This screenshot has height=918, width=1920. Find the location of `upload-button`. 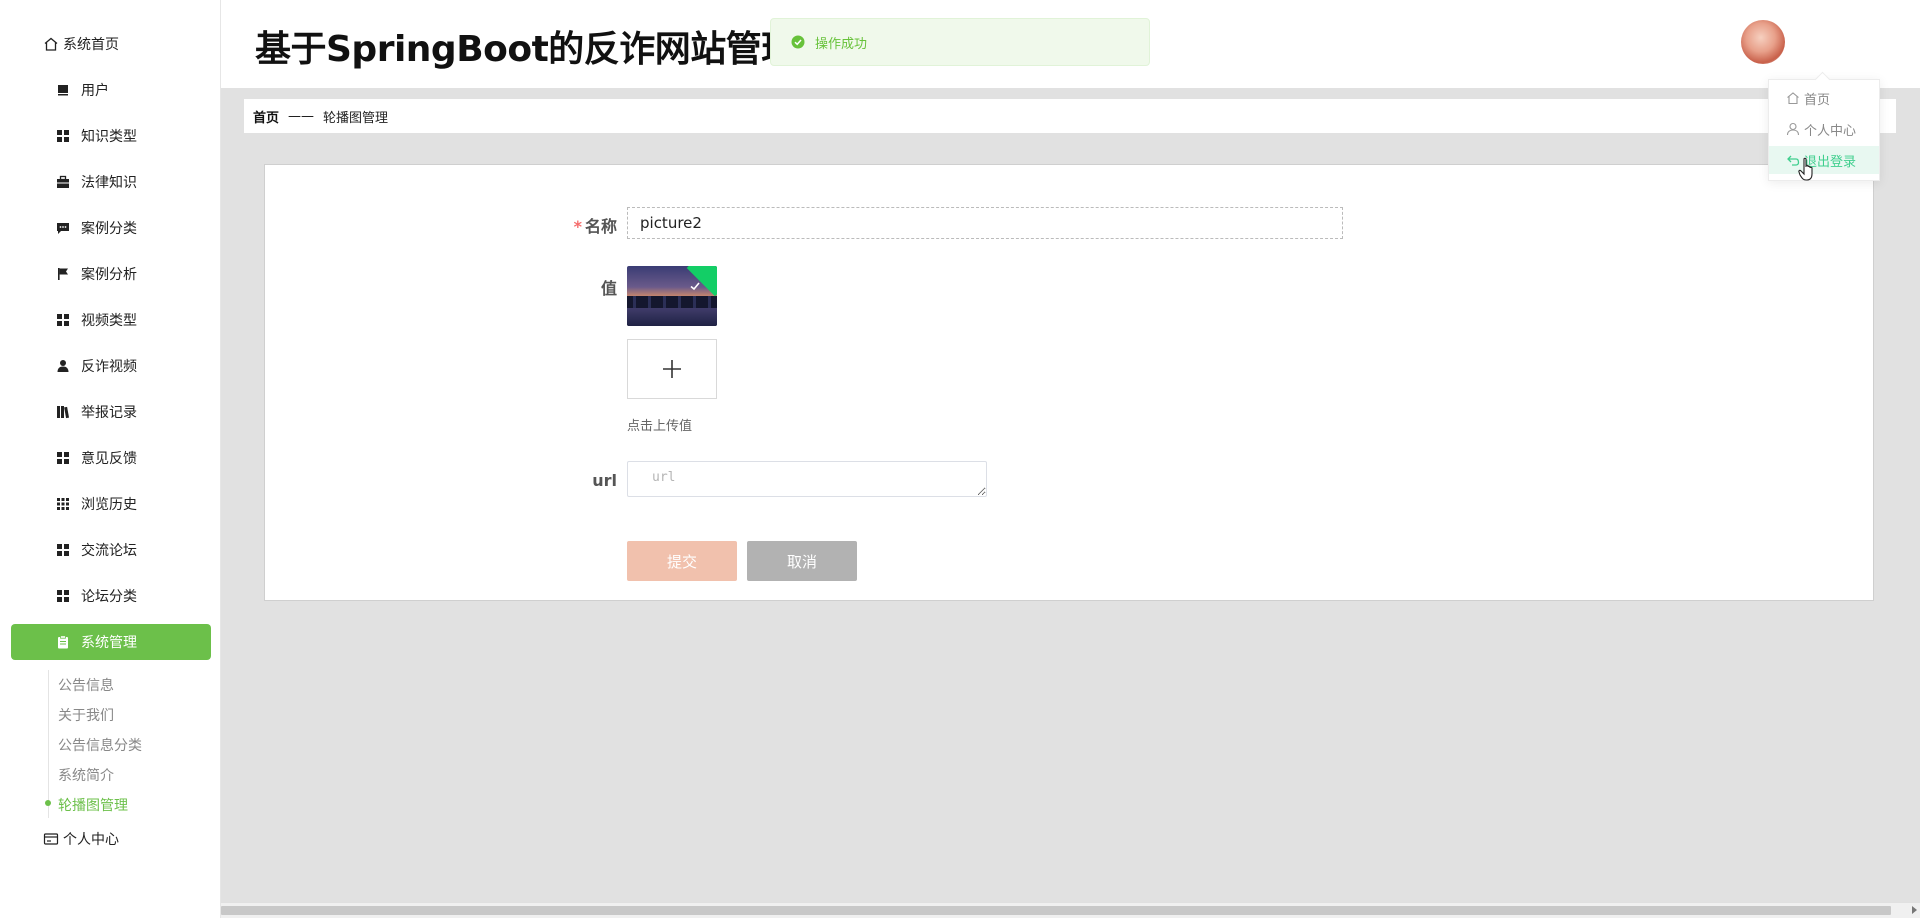

upload-button is located at coordinates (672, 369).